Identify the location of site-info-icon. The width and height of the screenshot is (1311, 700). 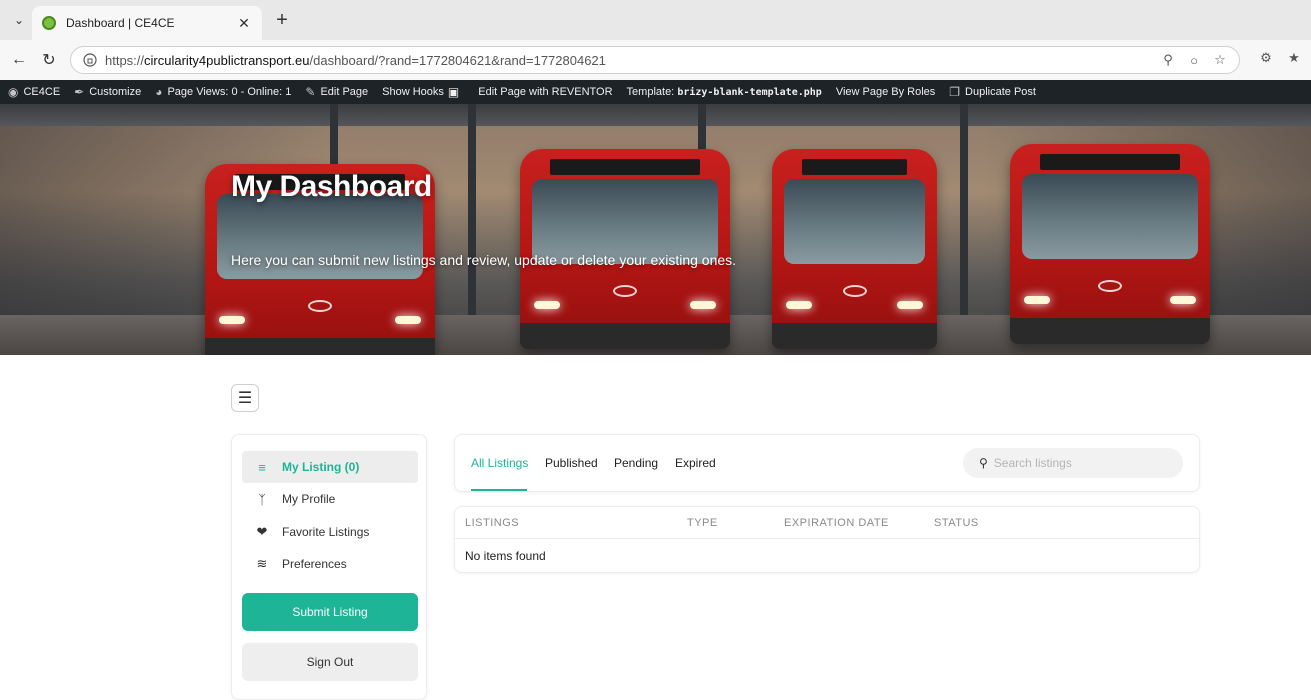
(90, 60).